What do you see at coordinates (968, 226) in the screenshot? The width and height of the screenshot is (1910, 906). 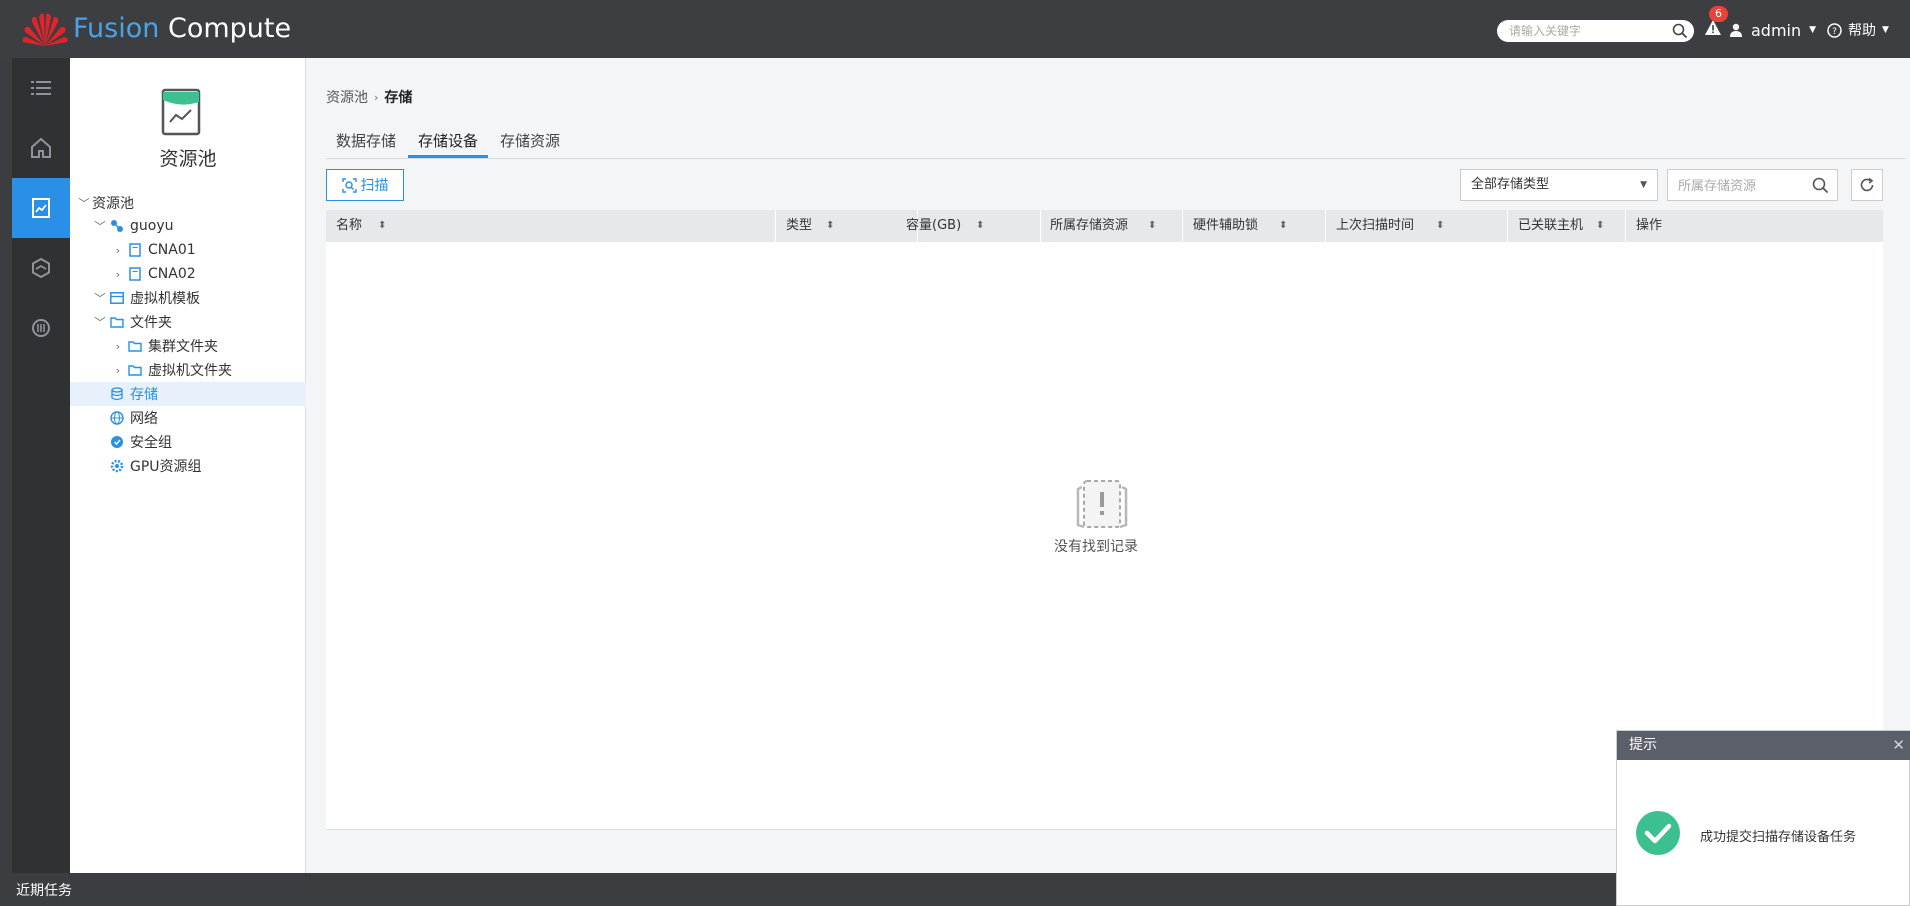 I see `column-header-capacity: 容量(GB) ⬍` at bounding box center [968, 226].